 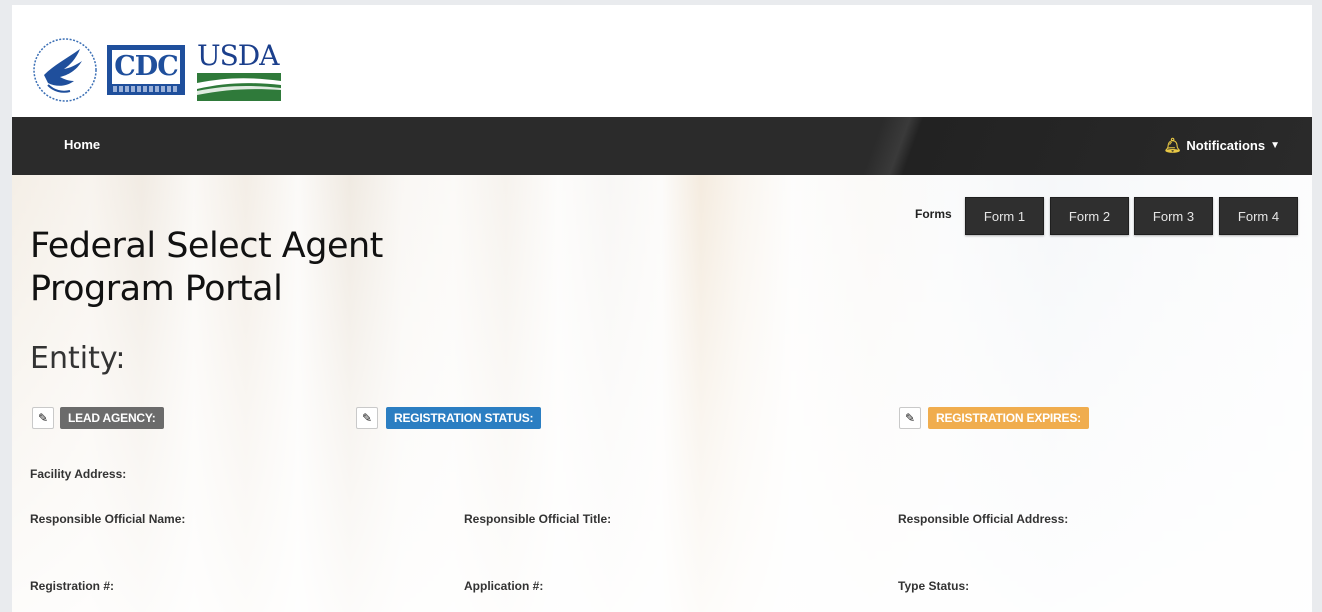 What do you see at coordinates (538, 519) in the screenshot?
I see `ro-title-label: Responsible Official Title:` at bounding box center [538, 519].